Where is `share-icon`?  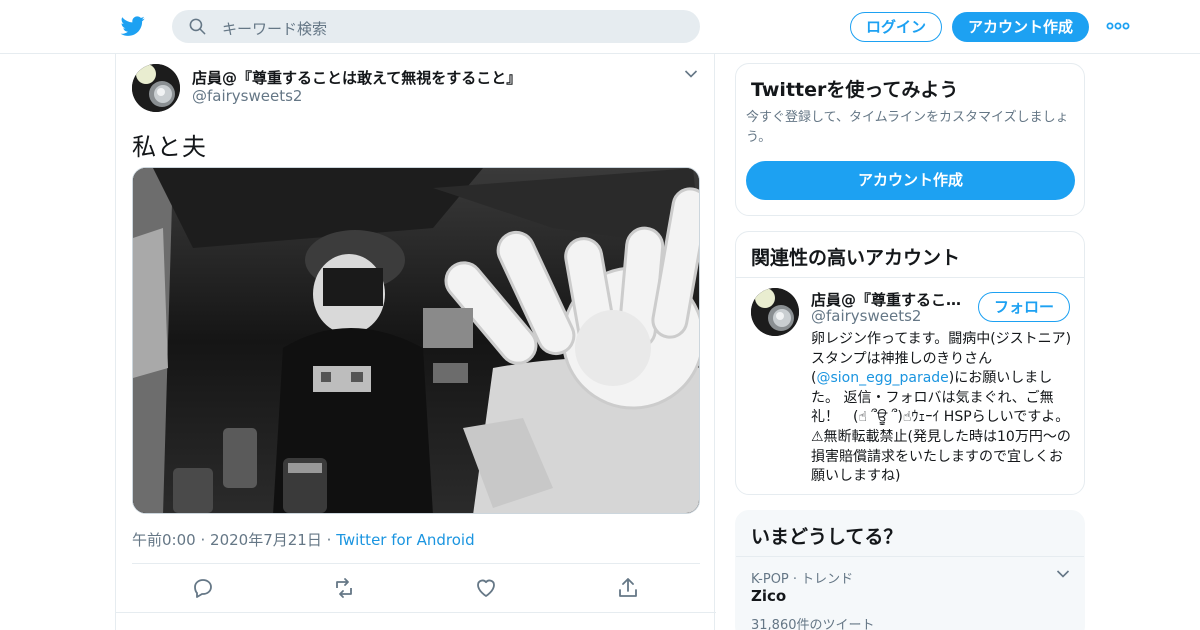
share-icon is located at coordinates (628, 588).